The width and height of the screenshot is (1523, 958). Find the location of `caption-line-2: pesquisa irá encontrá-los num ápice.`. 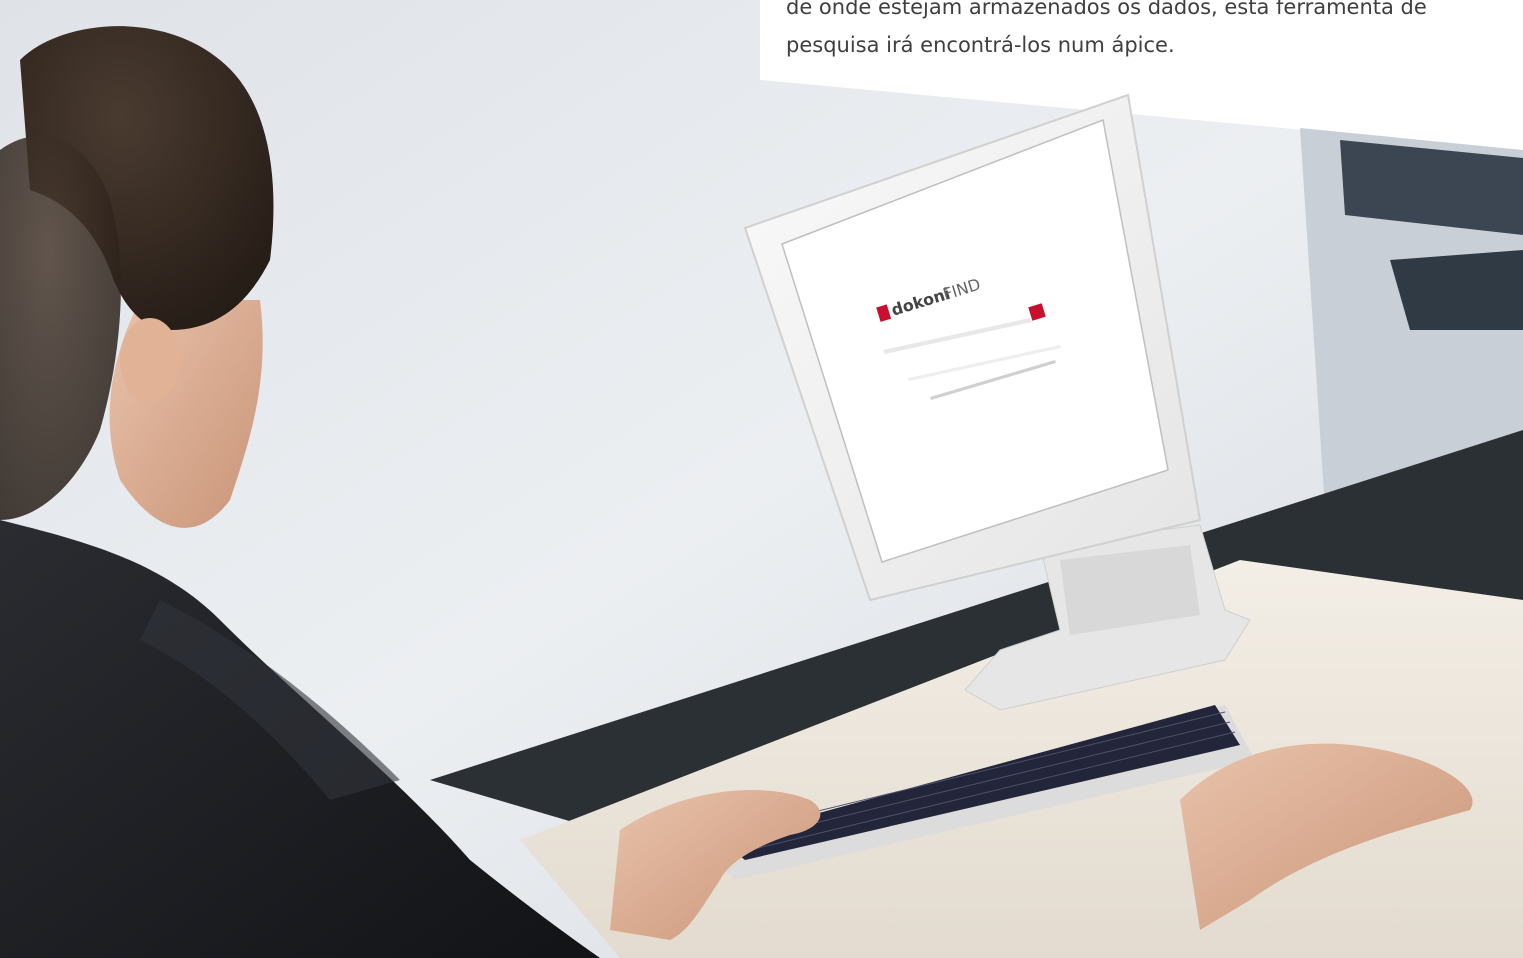

caption-line-2: pesquisa irá encontrá-los num ápice. is located at coordinates (980, 45).